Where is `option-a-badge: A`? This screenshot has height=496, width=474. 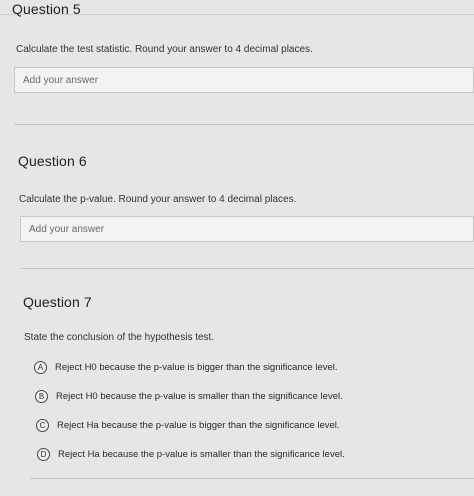
option-a-badge: A is located at coordinates (40, 367).